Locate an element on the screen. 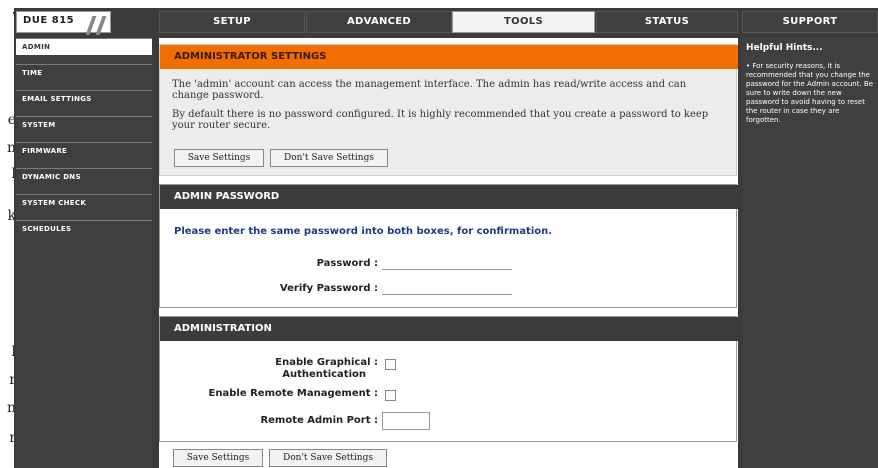  tab-advanced: ADVANCED is located at coordinates (379, 22).